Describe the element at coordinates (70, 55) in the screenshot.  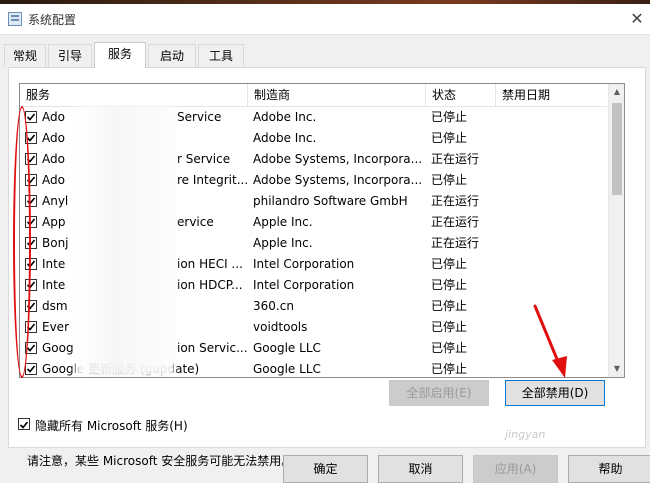
I see `tab-boot: 引导` at that location.